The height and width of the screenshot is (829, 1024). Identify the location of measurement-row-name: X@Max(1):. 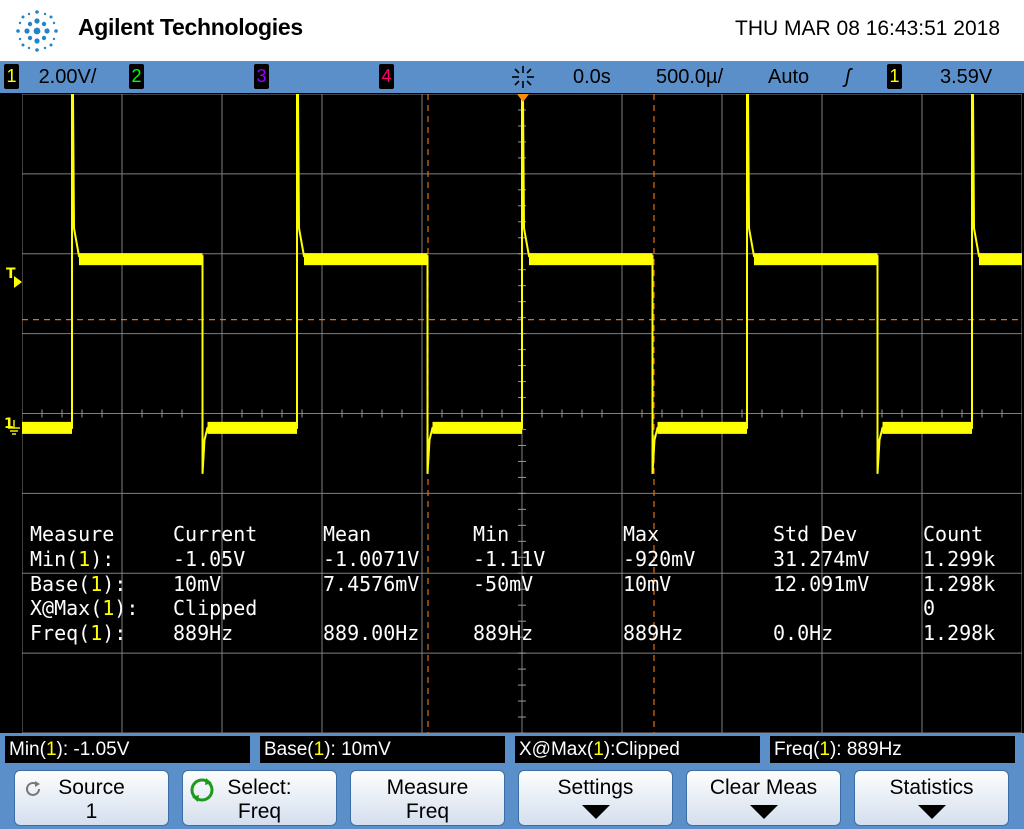
(84, 608).